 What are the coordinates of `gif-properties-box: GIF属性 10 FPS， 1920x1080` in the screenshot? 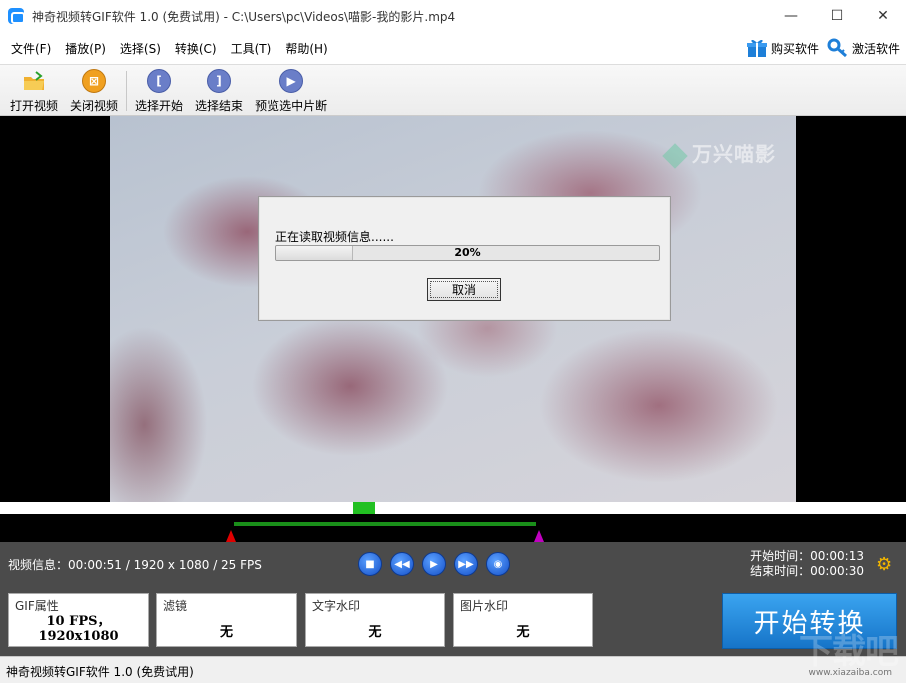 It's located at (78, 620).